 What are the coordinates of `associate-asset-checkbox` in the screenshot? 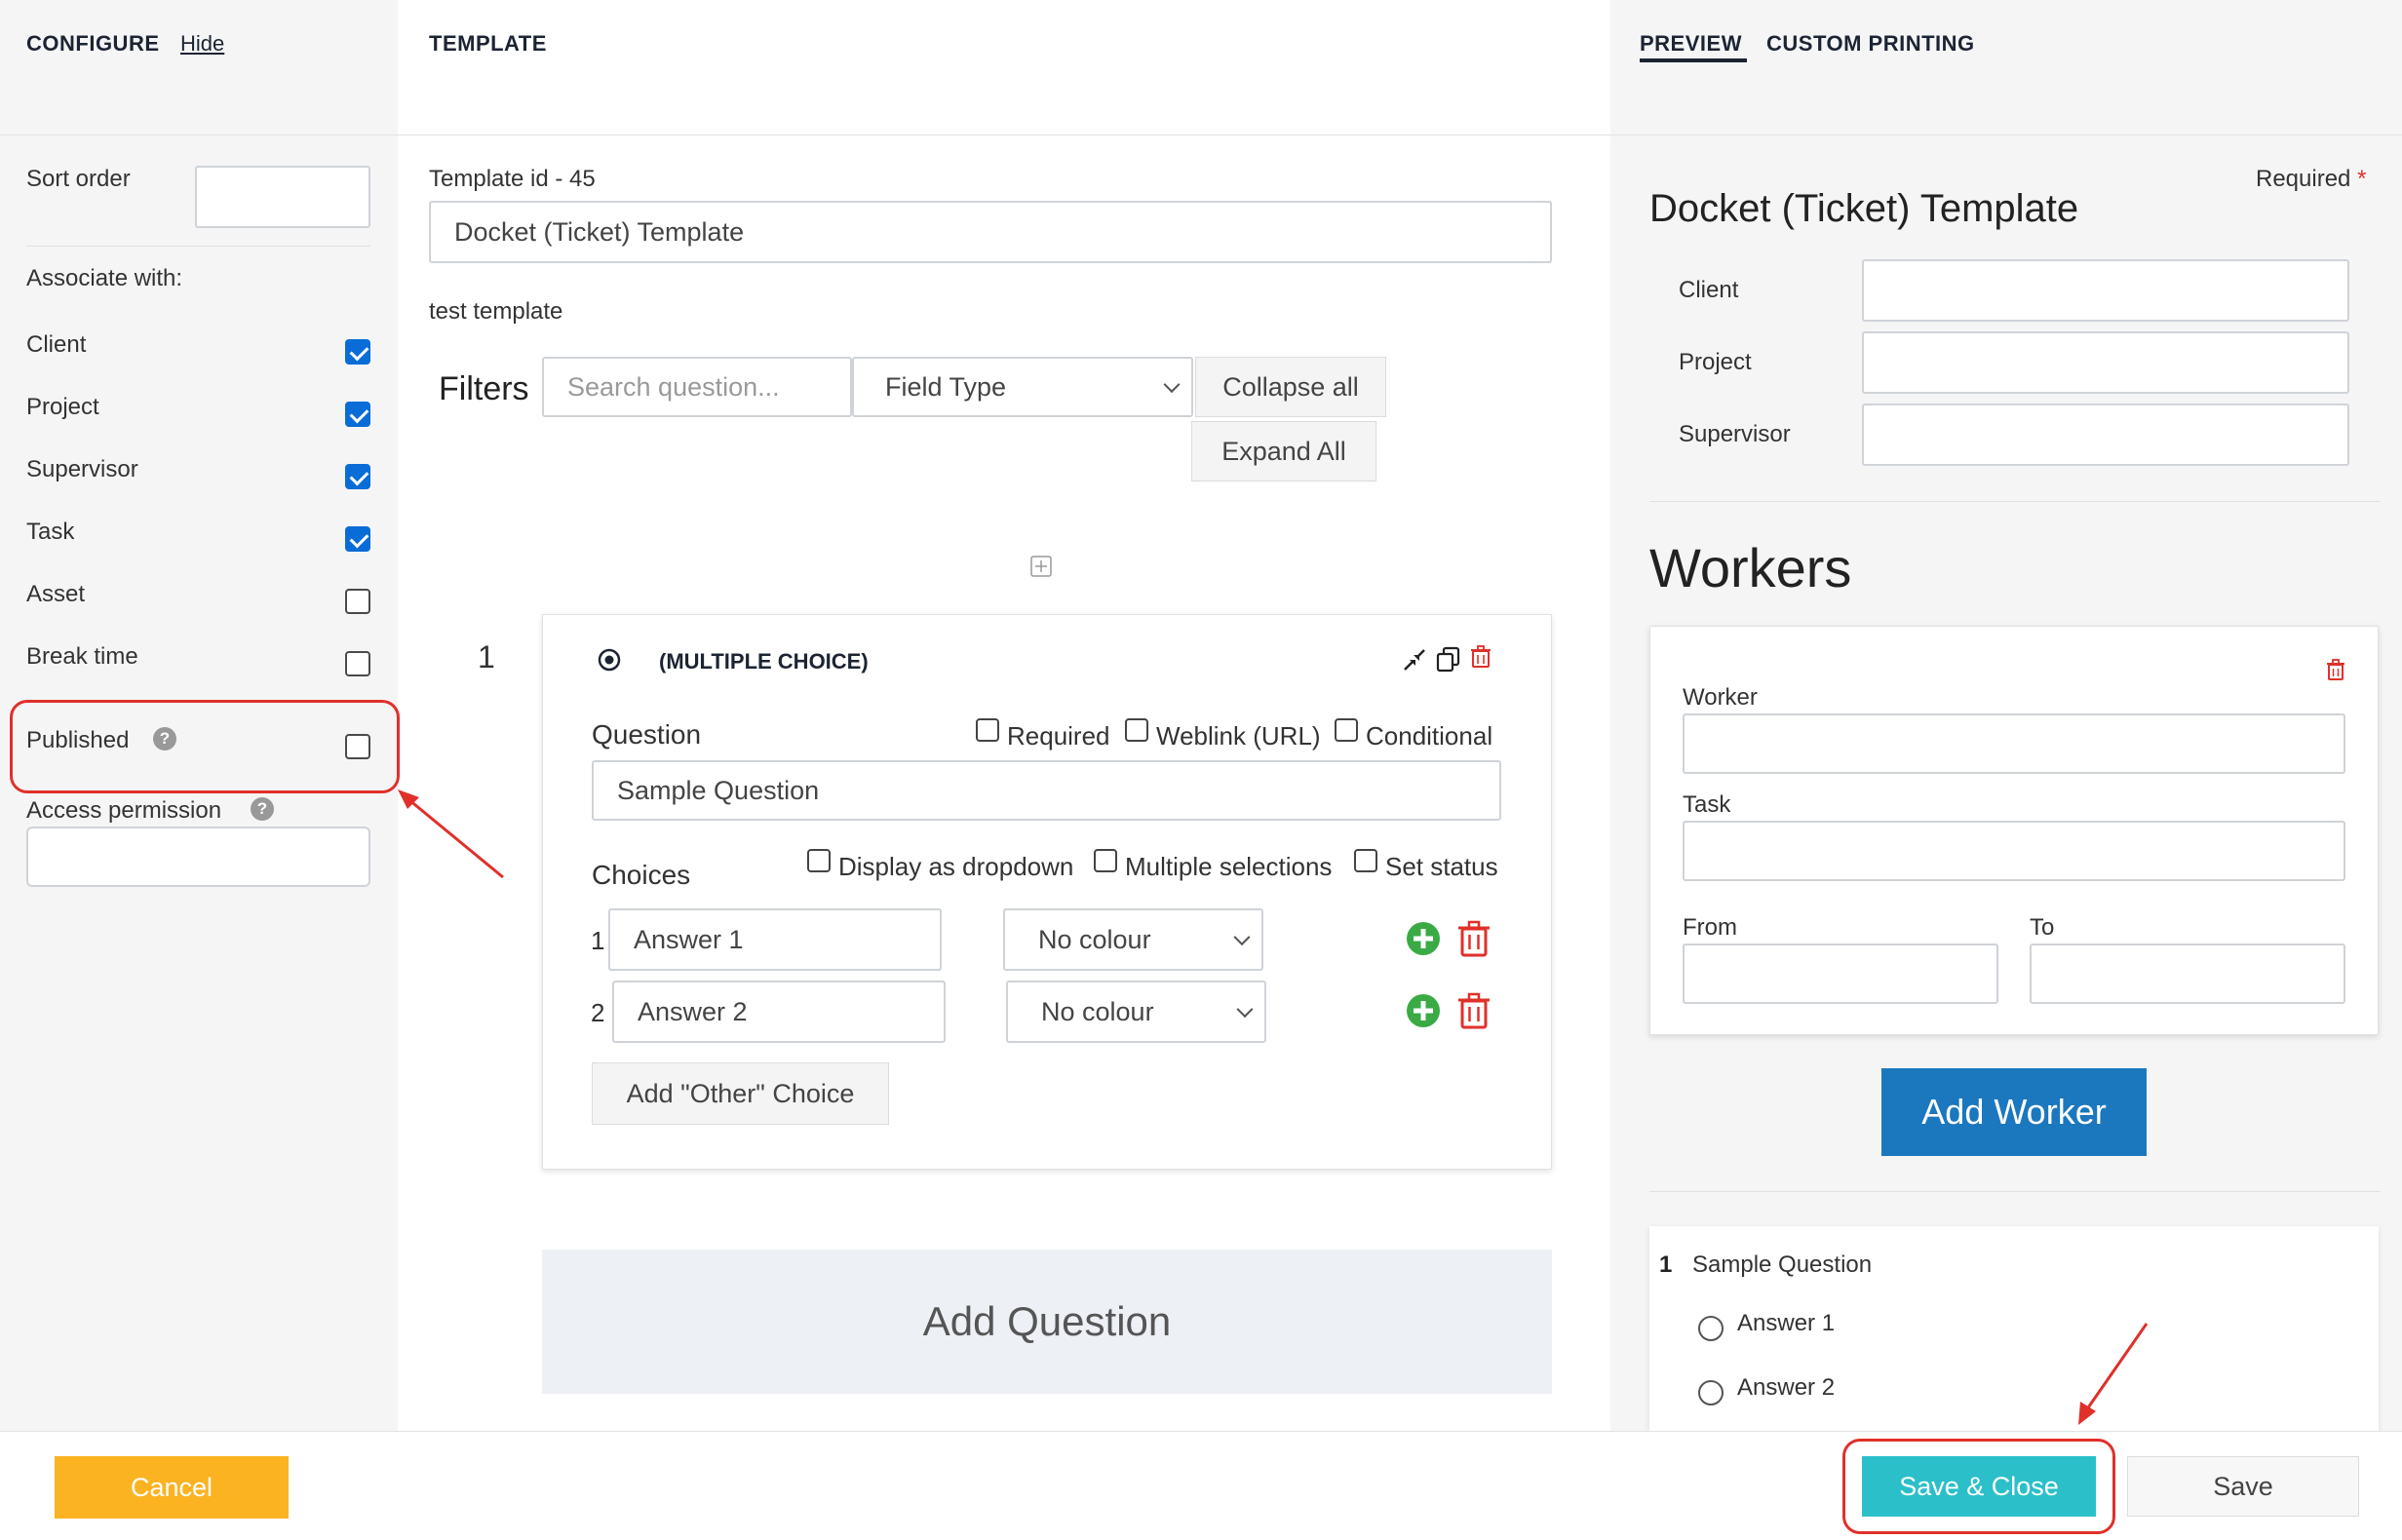 It's located at (357, 601).